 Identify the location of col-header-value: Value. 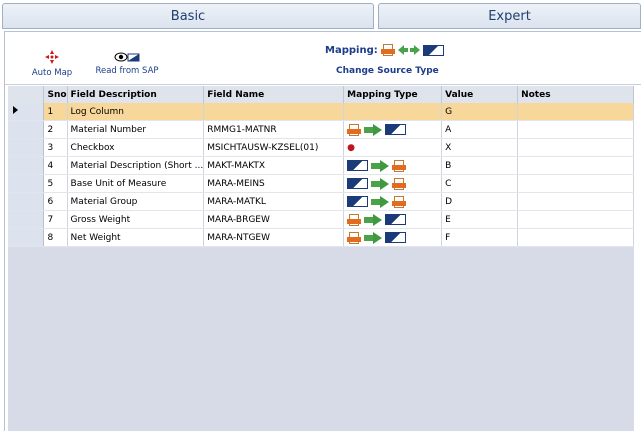
(480, 94).